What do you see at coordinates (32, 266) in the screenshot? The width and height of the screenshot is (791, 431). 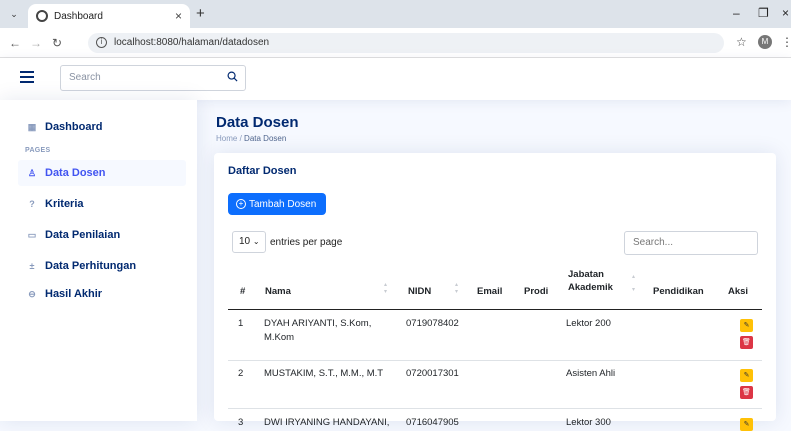 I see `calc-icon: ±` at bounding box center [32, 266].